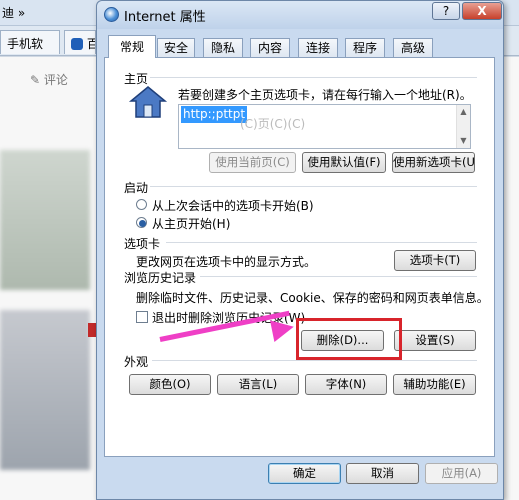  Describe the element at coordinates (92, 330) in the screenshot. I see `page-red-marker` at that location.